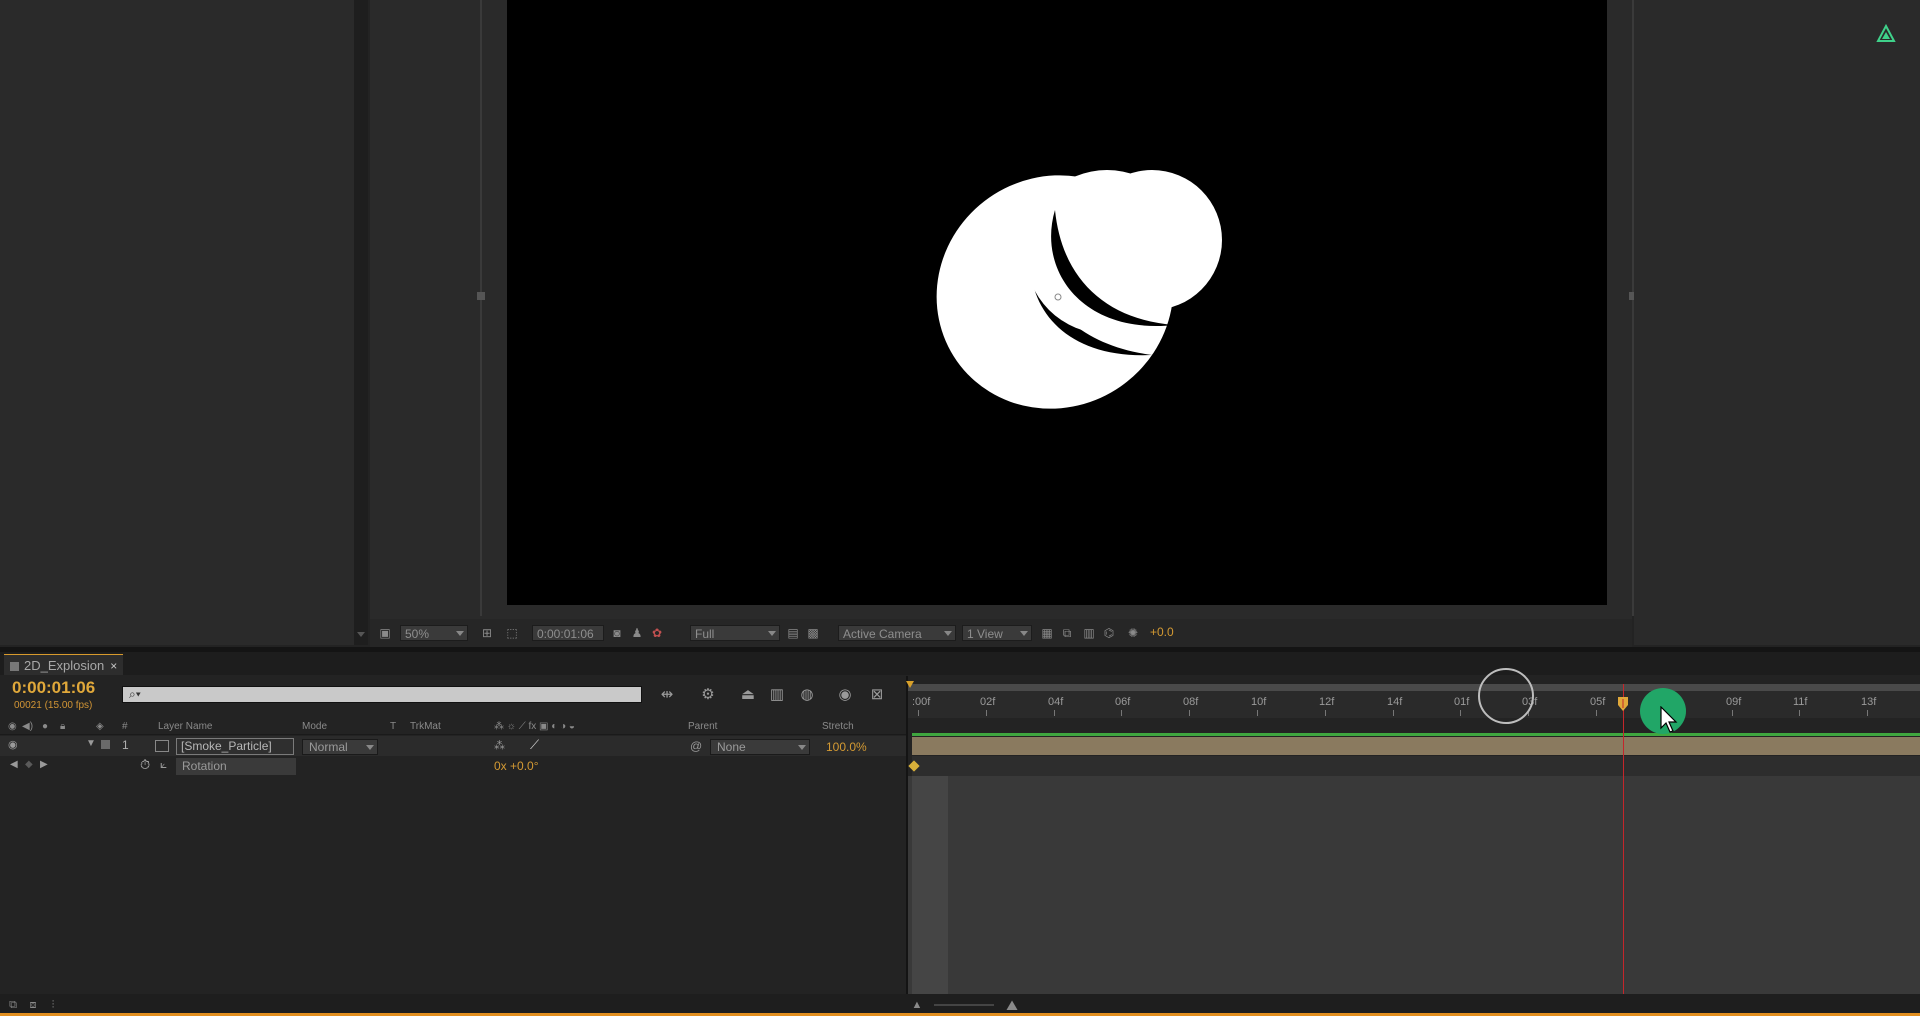 Image resolution: width=1920 pixels, height=1016 pixels. I want to click on fast-previews-icon: ▤, so click(793, 633).